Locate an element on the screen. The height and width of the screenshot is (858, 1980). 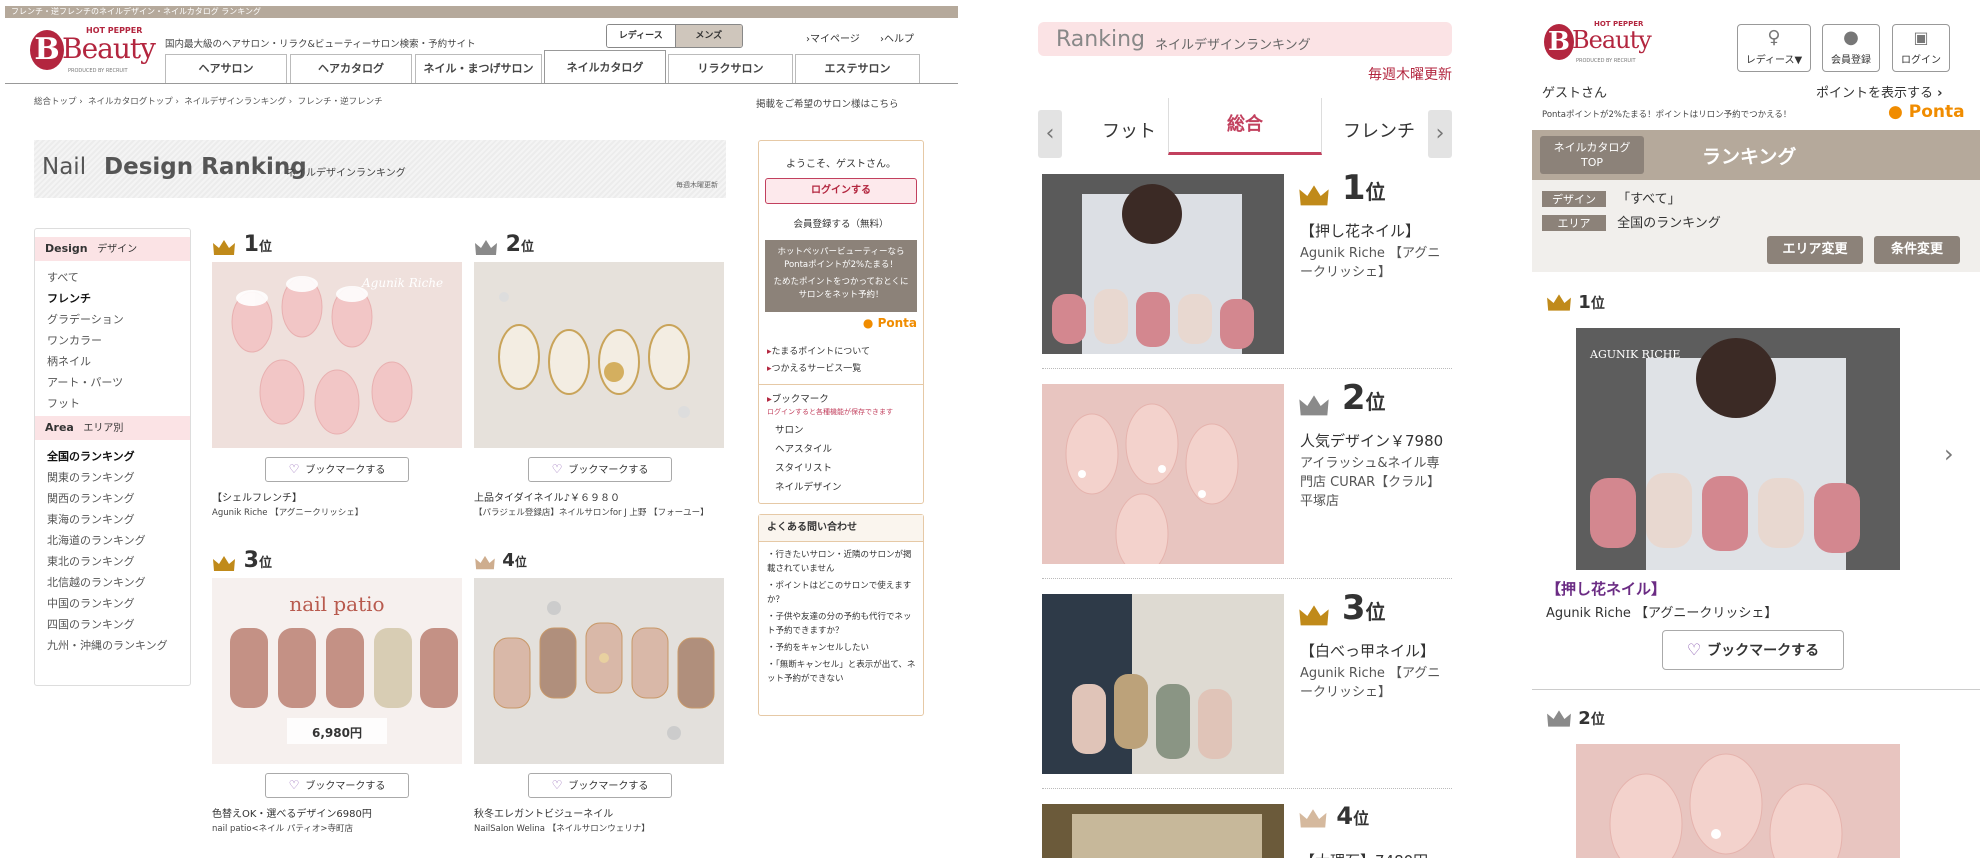
tab-esthe-salon: エステサロン is located at coordinates (857, 68).